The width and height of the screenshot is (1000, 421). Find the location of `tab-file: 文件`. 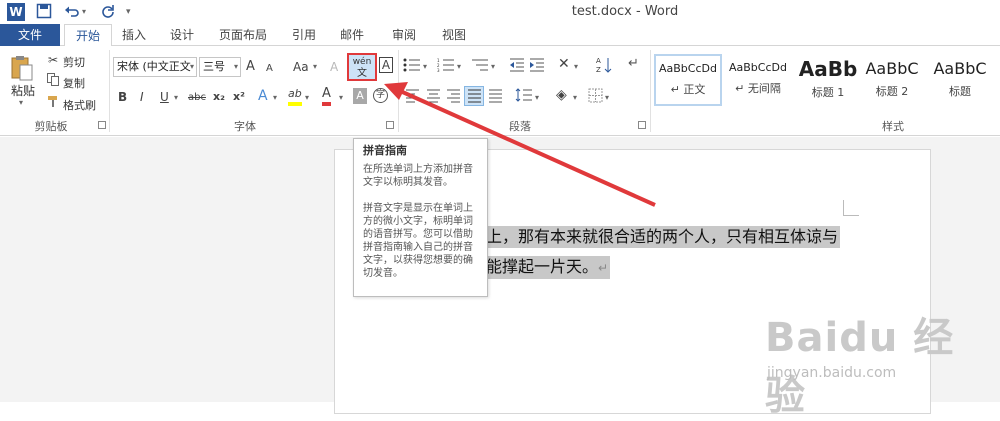

tab-file: 文件 is located at coordinates (30, 35).